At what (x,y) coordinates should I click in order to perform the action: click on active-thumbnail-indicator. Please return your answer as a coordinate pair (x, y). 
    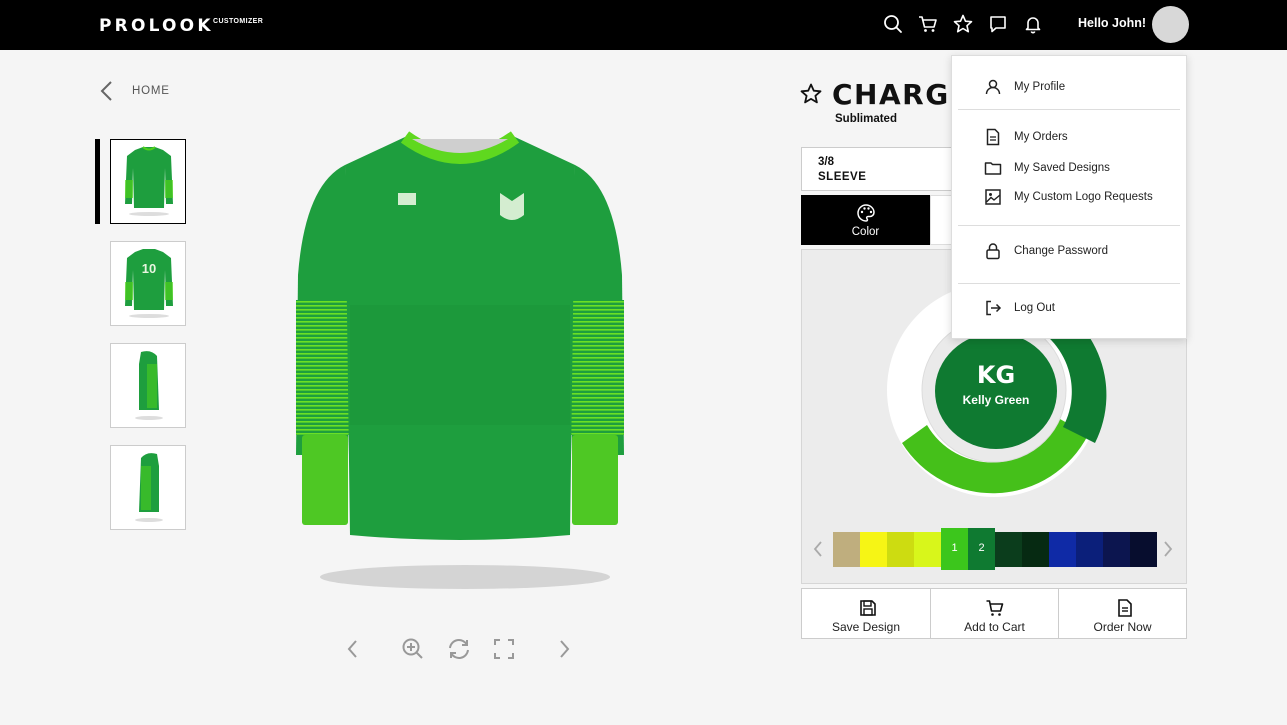
    Looking at the image, I should click on (97, 181).